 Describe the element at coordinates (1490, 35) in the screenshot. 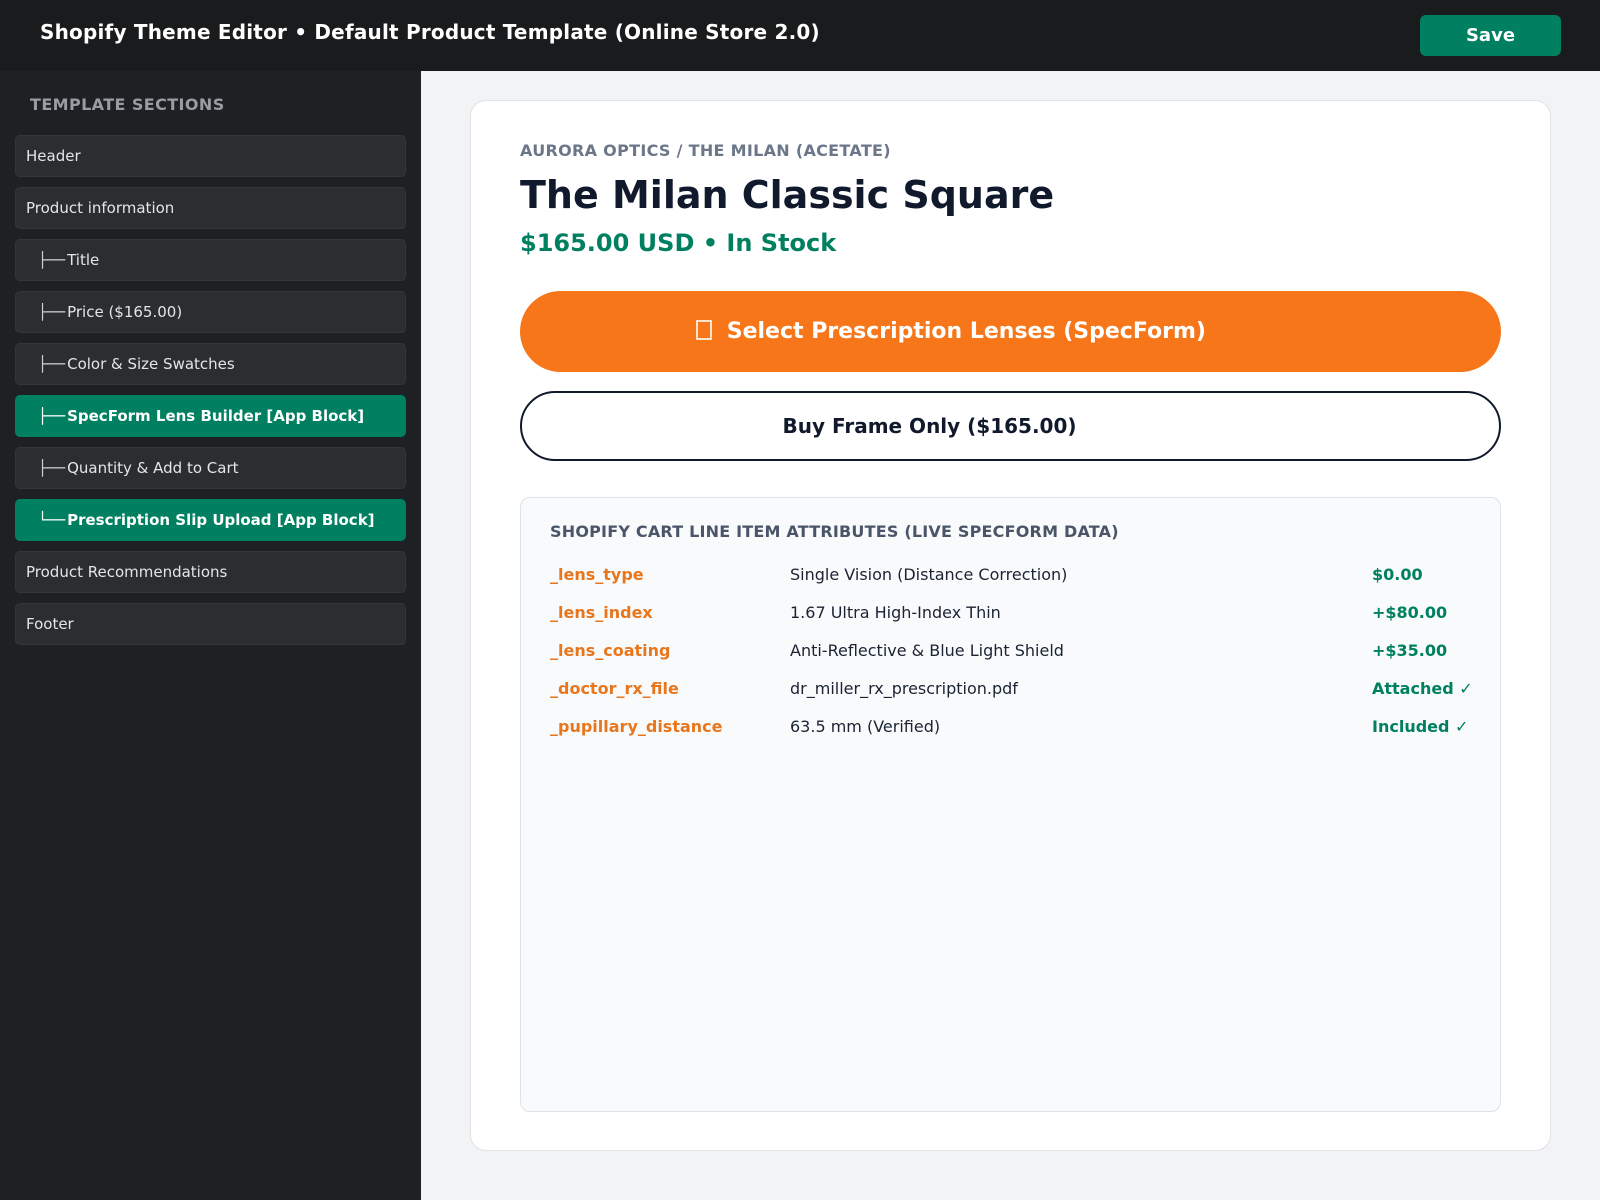

I see `save-button: Save` at that location.